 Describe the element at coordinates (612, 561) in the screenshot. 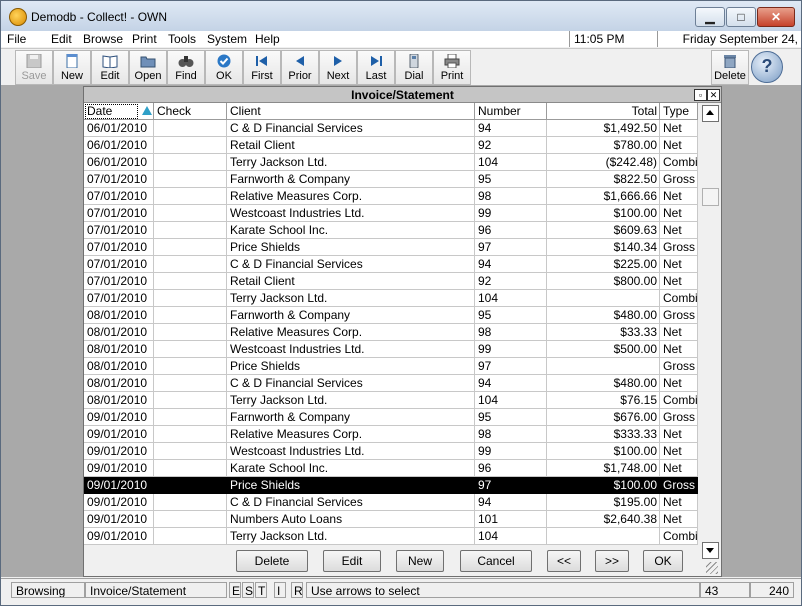

I see `next-page-button: >>` at that location.